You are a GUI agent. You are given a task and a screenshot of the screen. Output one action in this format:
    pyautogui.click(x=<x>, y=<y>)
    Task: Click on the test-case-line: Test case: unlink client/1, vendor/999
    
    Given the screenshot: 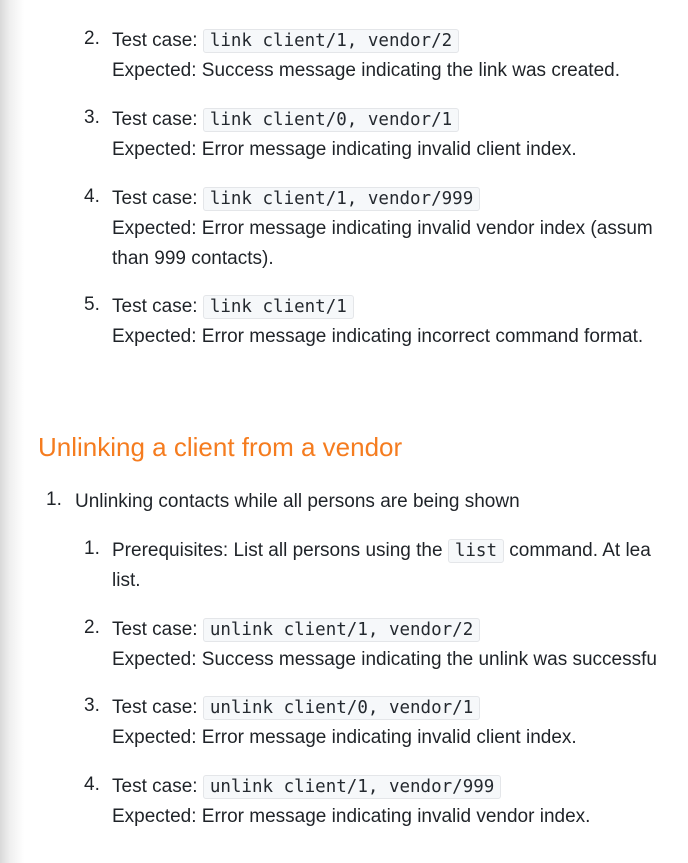 What is the action you would take?
    pyautogui.click(x=307, y=787)
    